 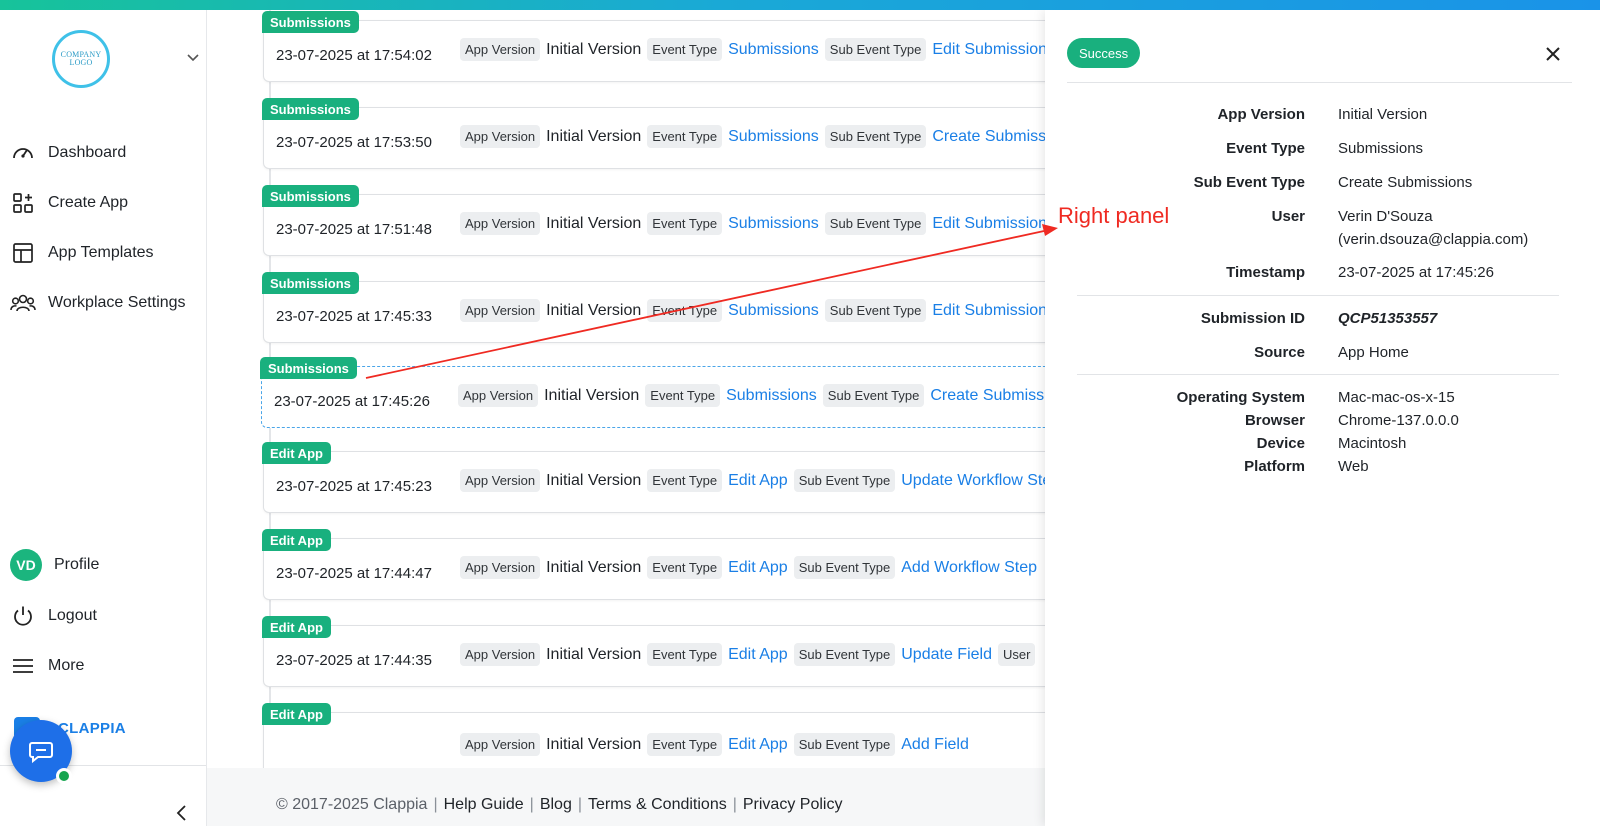 I want to click on entry-timestamp: 23-07-2025 at 17:44:35, so click(x=354, y=660).